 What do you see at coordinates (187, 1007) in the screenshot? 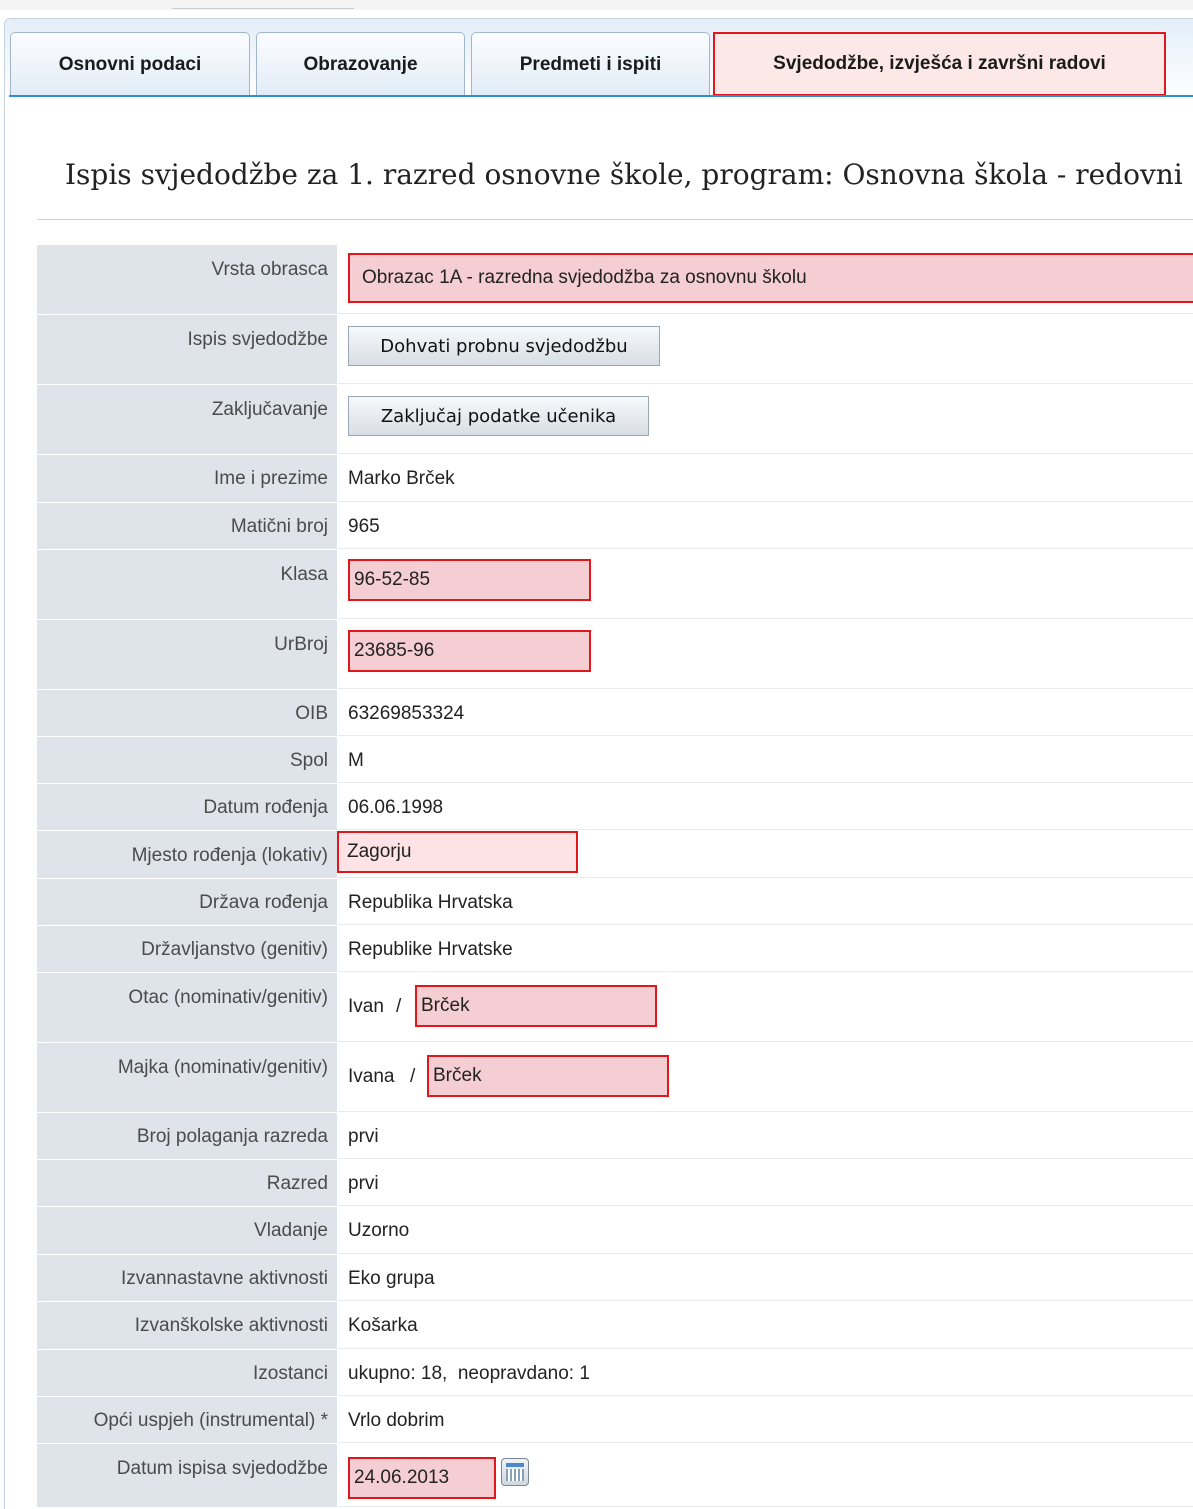
I see `label-otac: Otac (nominativ/genitiv)` at bounding box center [187, 1007].